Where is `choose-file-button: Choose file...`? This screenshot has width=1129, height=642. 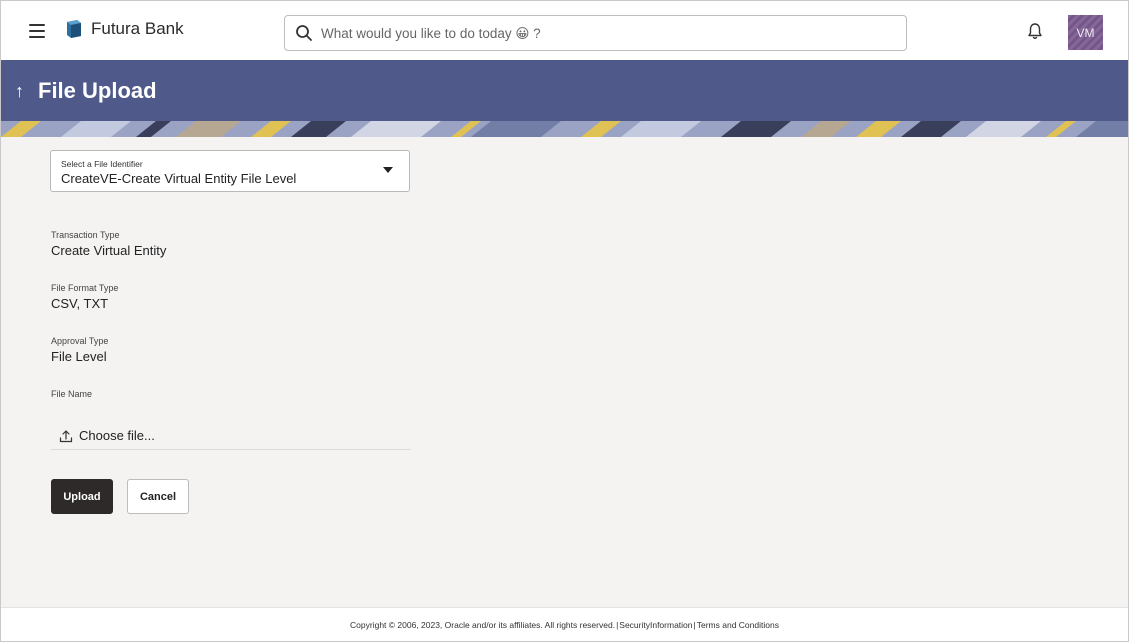
choose-file-button: Choose file... is located at coordinates (231, 439).